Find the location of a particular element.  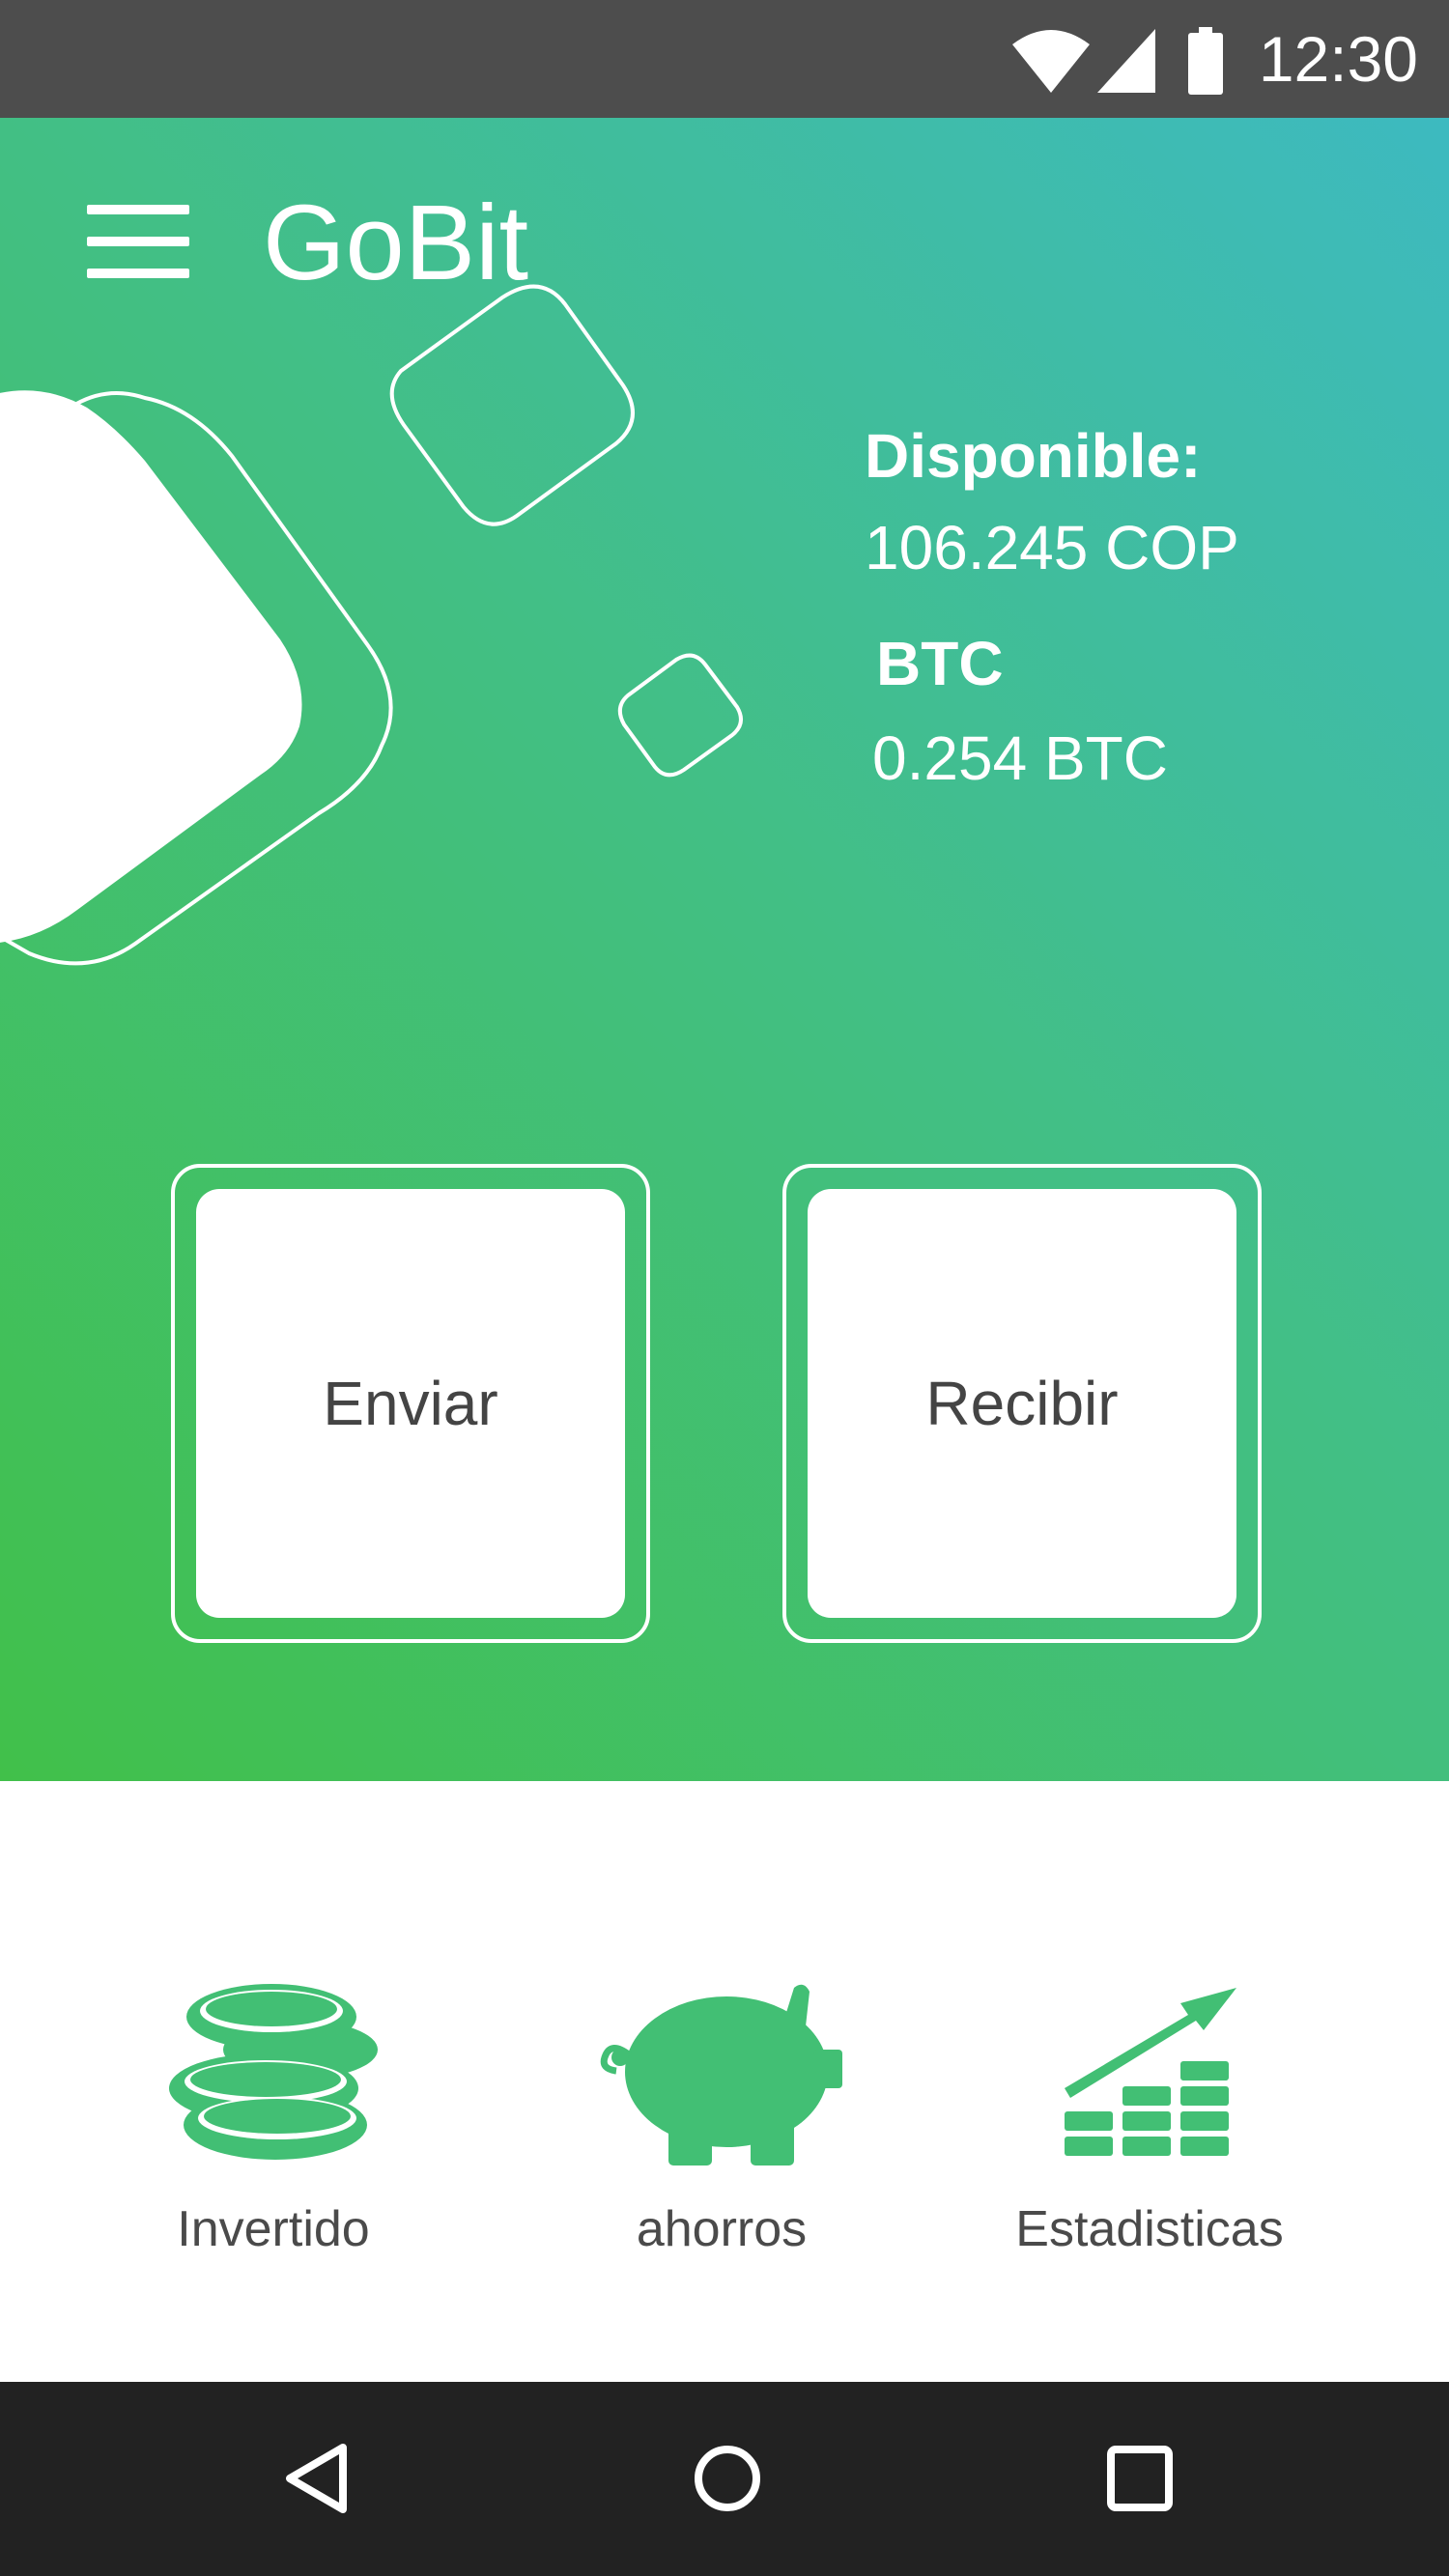

menu-item-invertido: Invertido is located at coordinates (273, 2125).